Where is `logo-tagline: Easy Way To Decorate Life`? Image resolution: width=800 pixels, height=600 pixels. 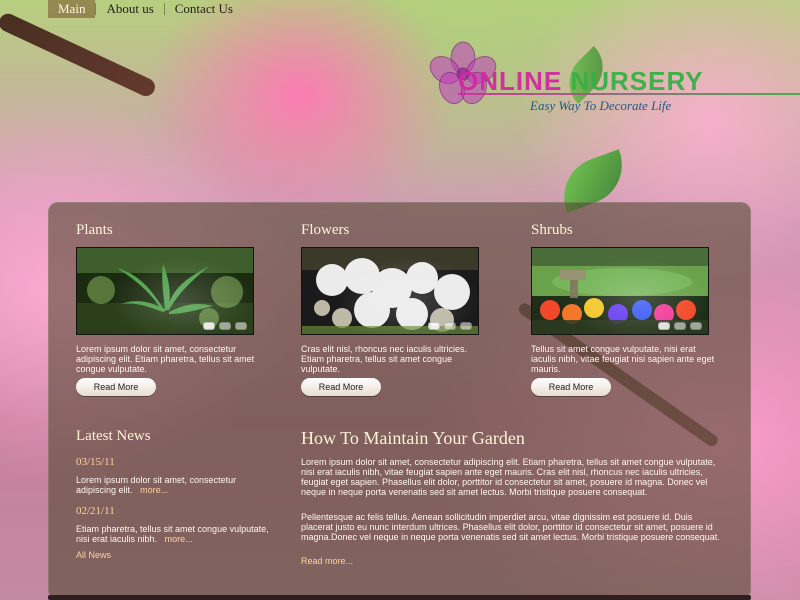 logo-tagline: Easy Way To Decorate Life is located at coordinates (601, 105).